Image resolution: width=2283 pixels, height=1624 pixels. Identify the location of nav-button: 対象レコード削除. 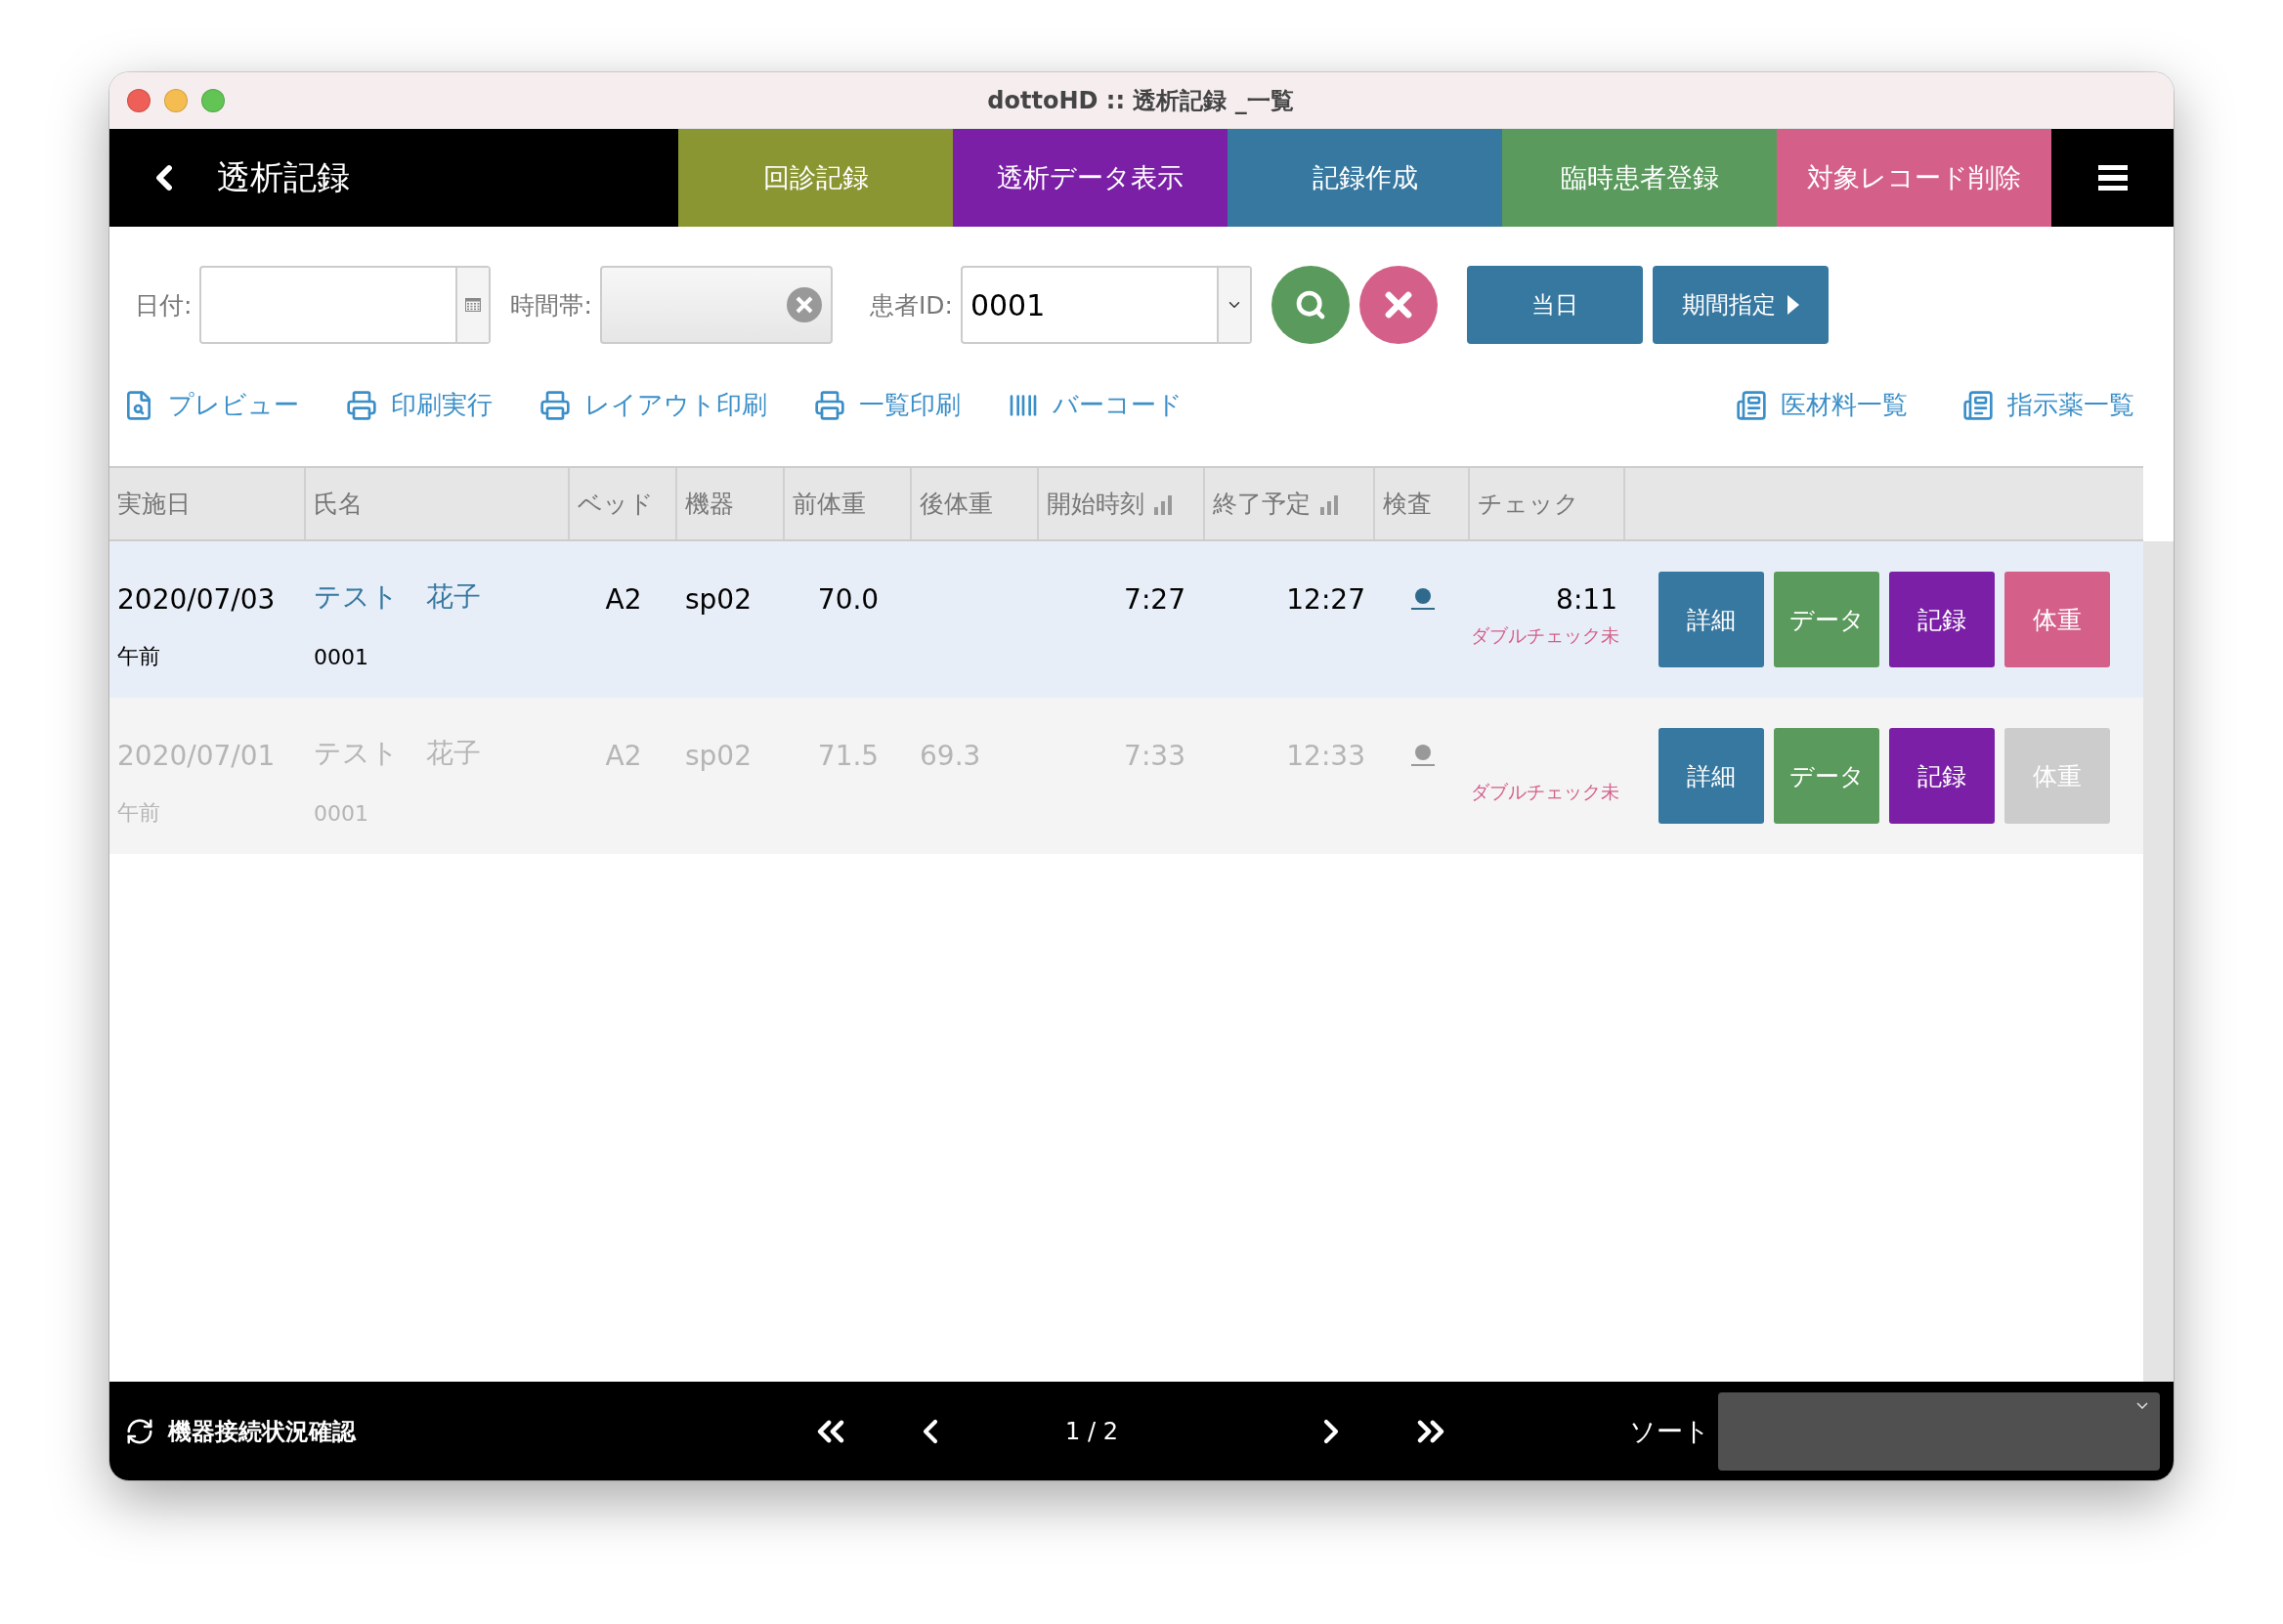
(1914, 178).